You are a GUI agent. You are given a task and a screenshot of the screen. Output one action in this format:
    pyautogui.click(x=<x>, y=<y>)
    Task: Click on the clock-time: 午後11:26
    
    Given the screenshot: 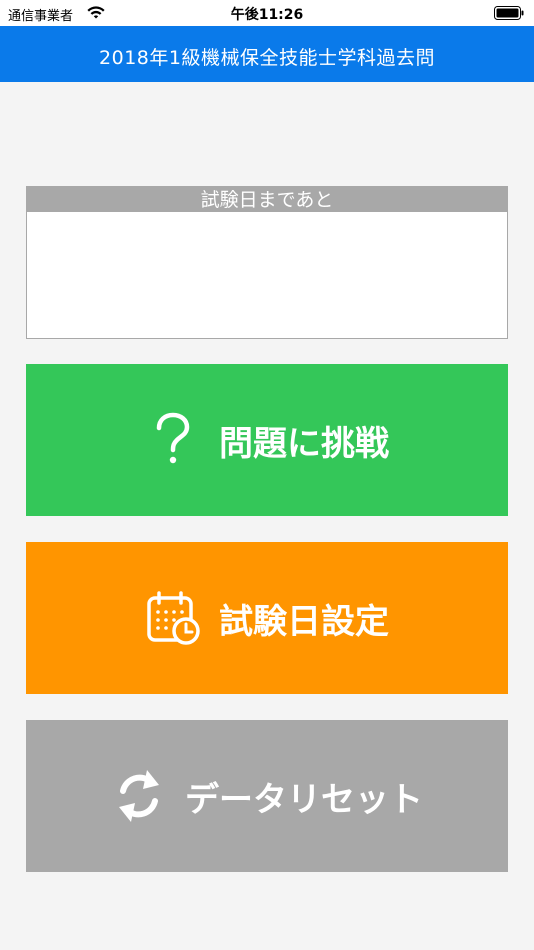 What is the action you would take?
    pyautogui.click(x=267, y=15)
    